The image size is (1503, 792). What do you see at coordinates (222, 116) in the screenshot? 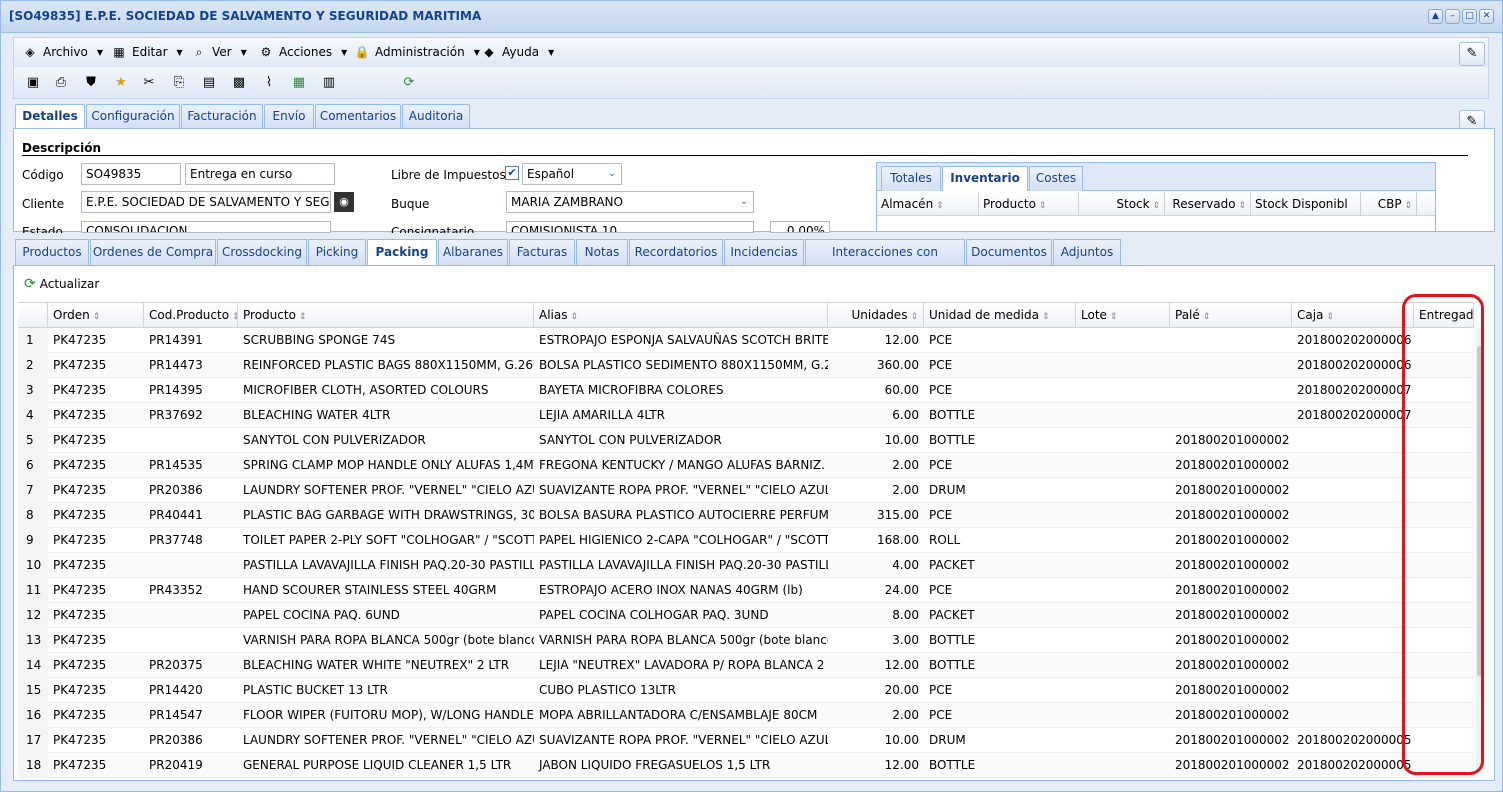
I see `tab-facturacion: Facturación` at bounding box center [222, 116].